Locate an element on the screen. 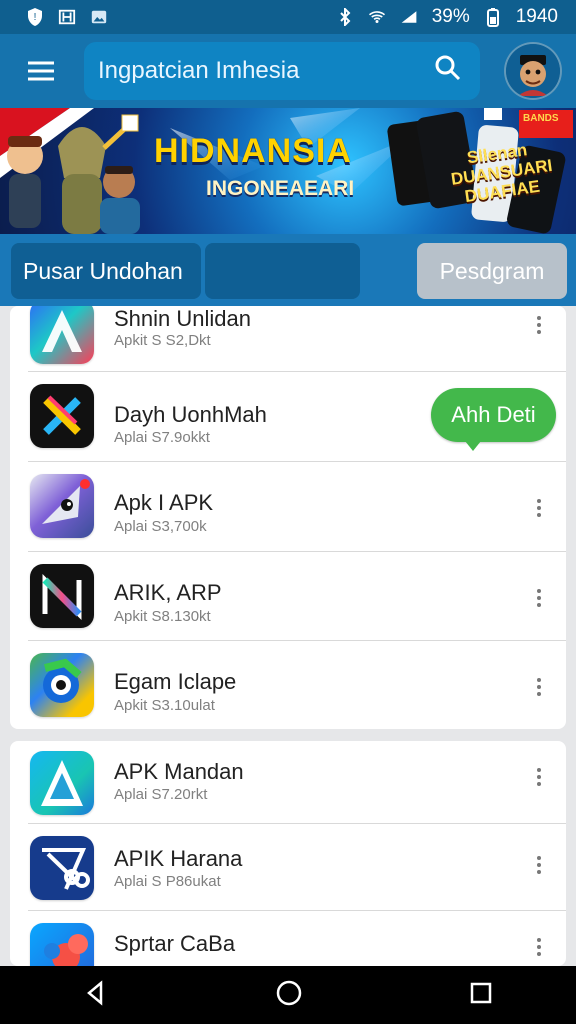 This screenshot has height=1024, width=576. search-bar: Ingpatcian Imhesia is located at coordinates (282, 71).